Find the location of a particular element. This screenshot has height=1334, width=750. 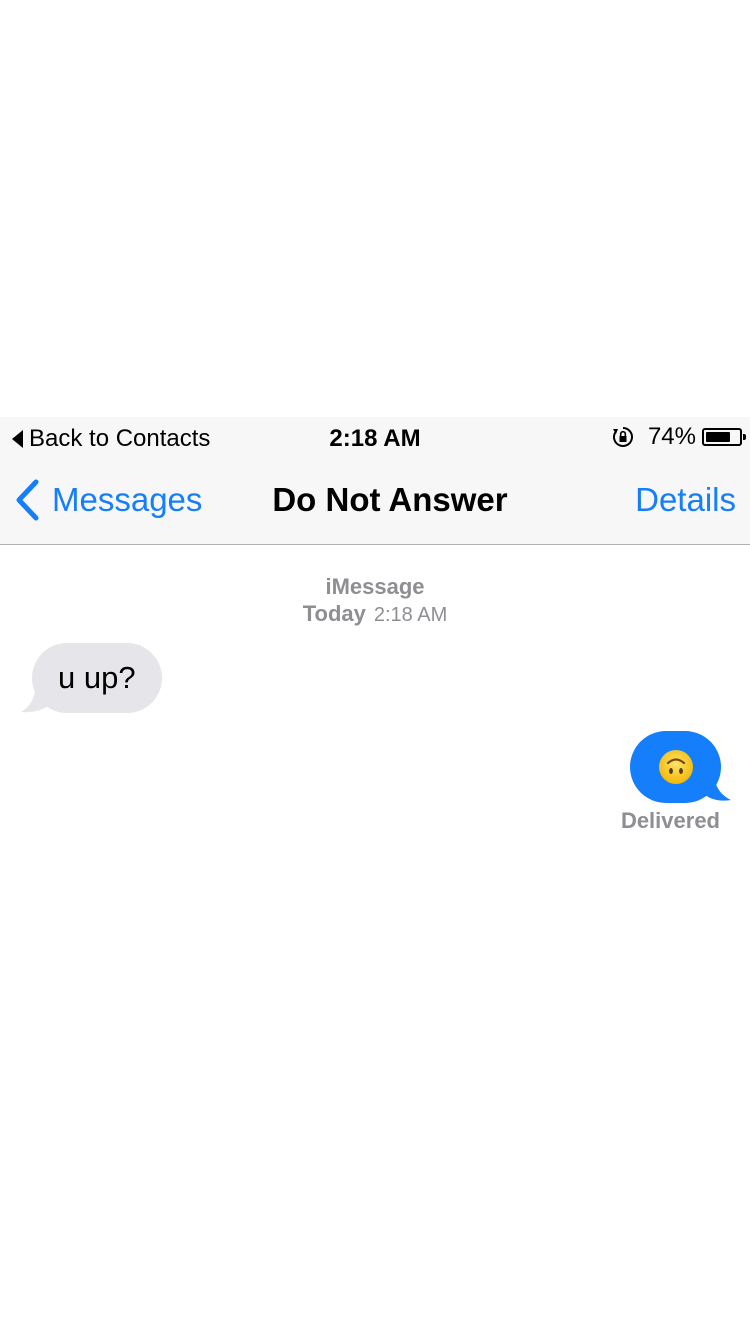

status-right-group: 74% is located at coordinates (679, 437).